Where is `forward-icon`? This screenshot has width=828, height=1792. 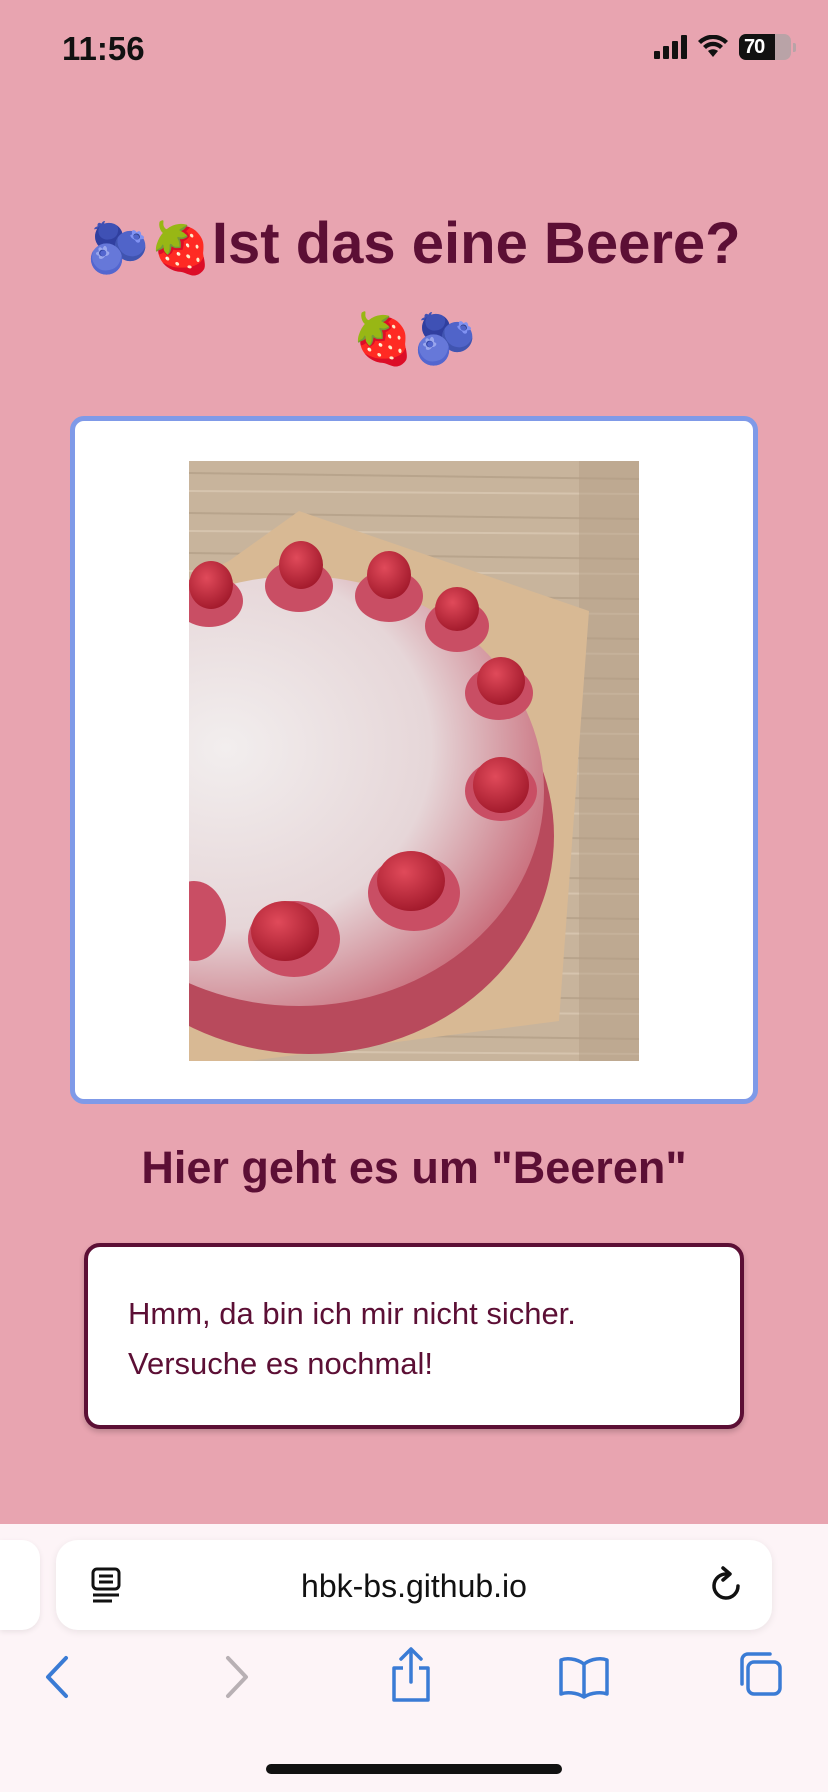 forward-icon is located at coordinates (237, 1677).